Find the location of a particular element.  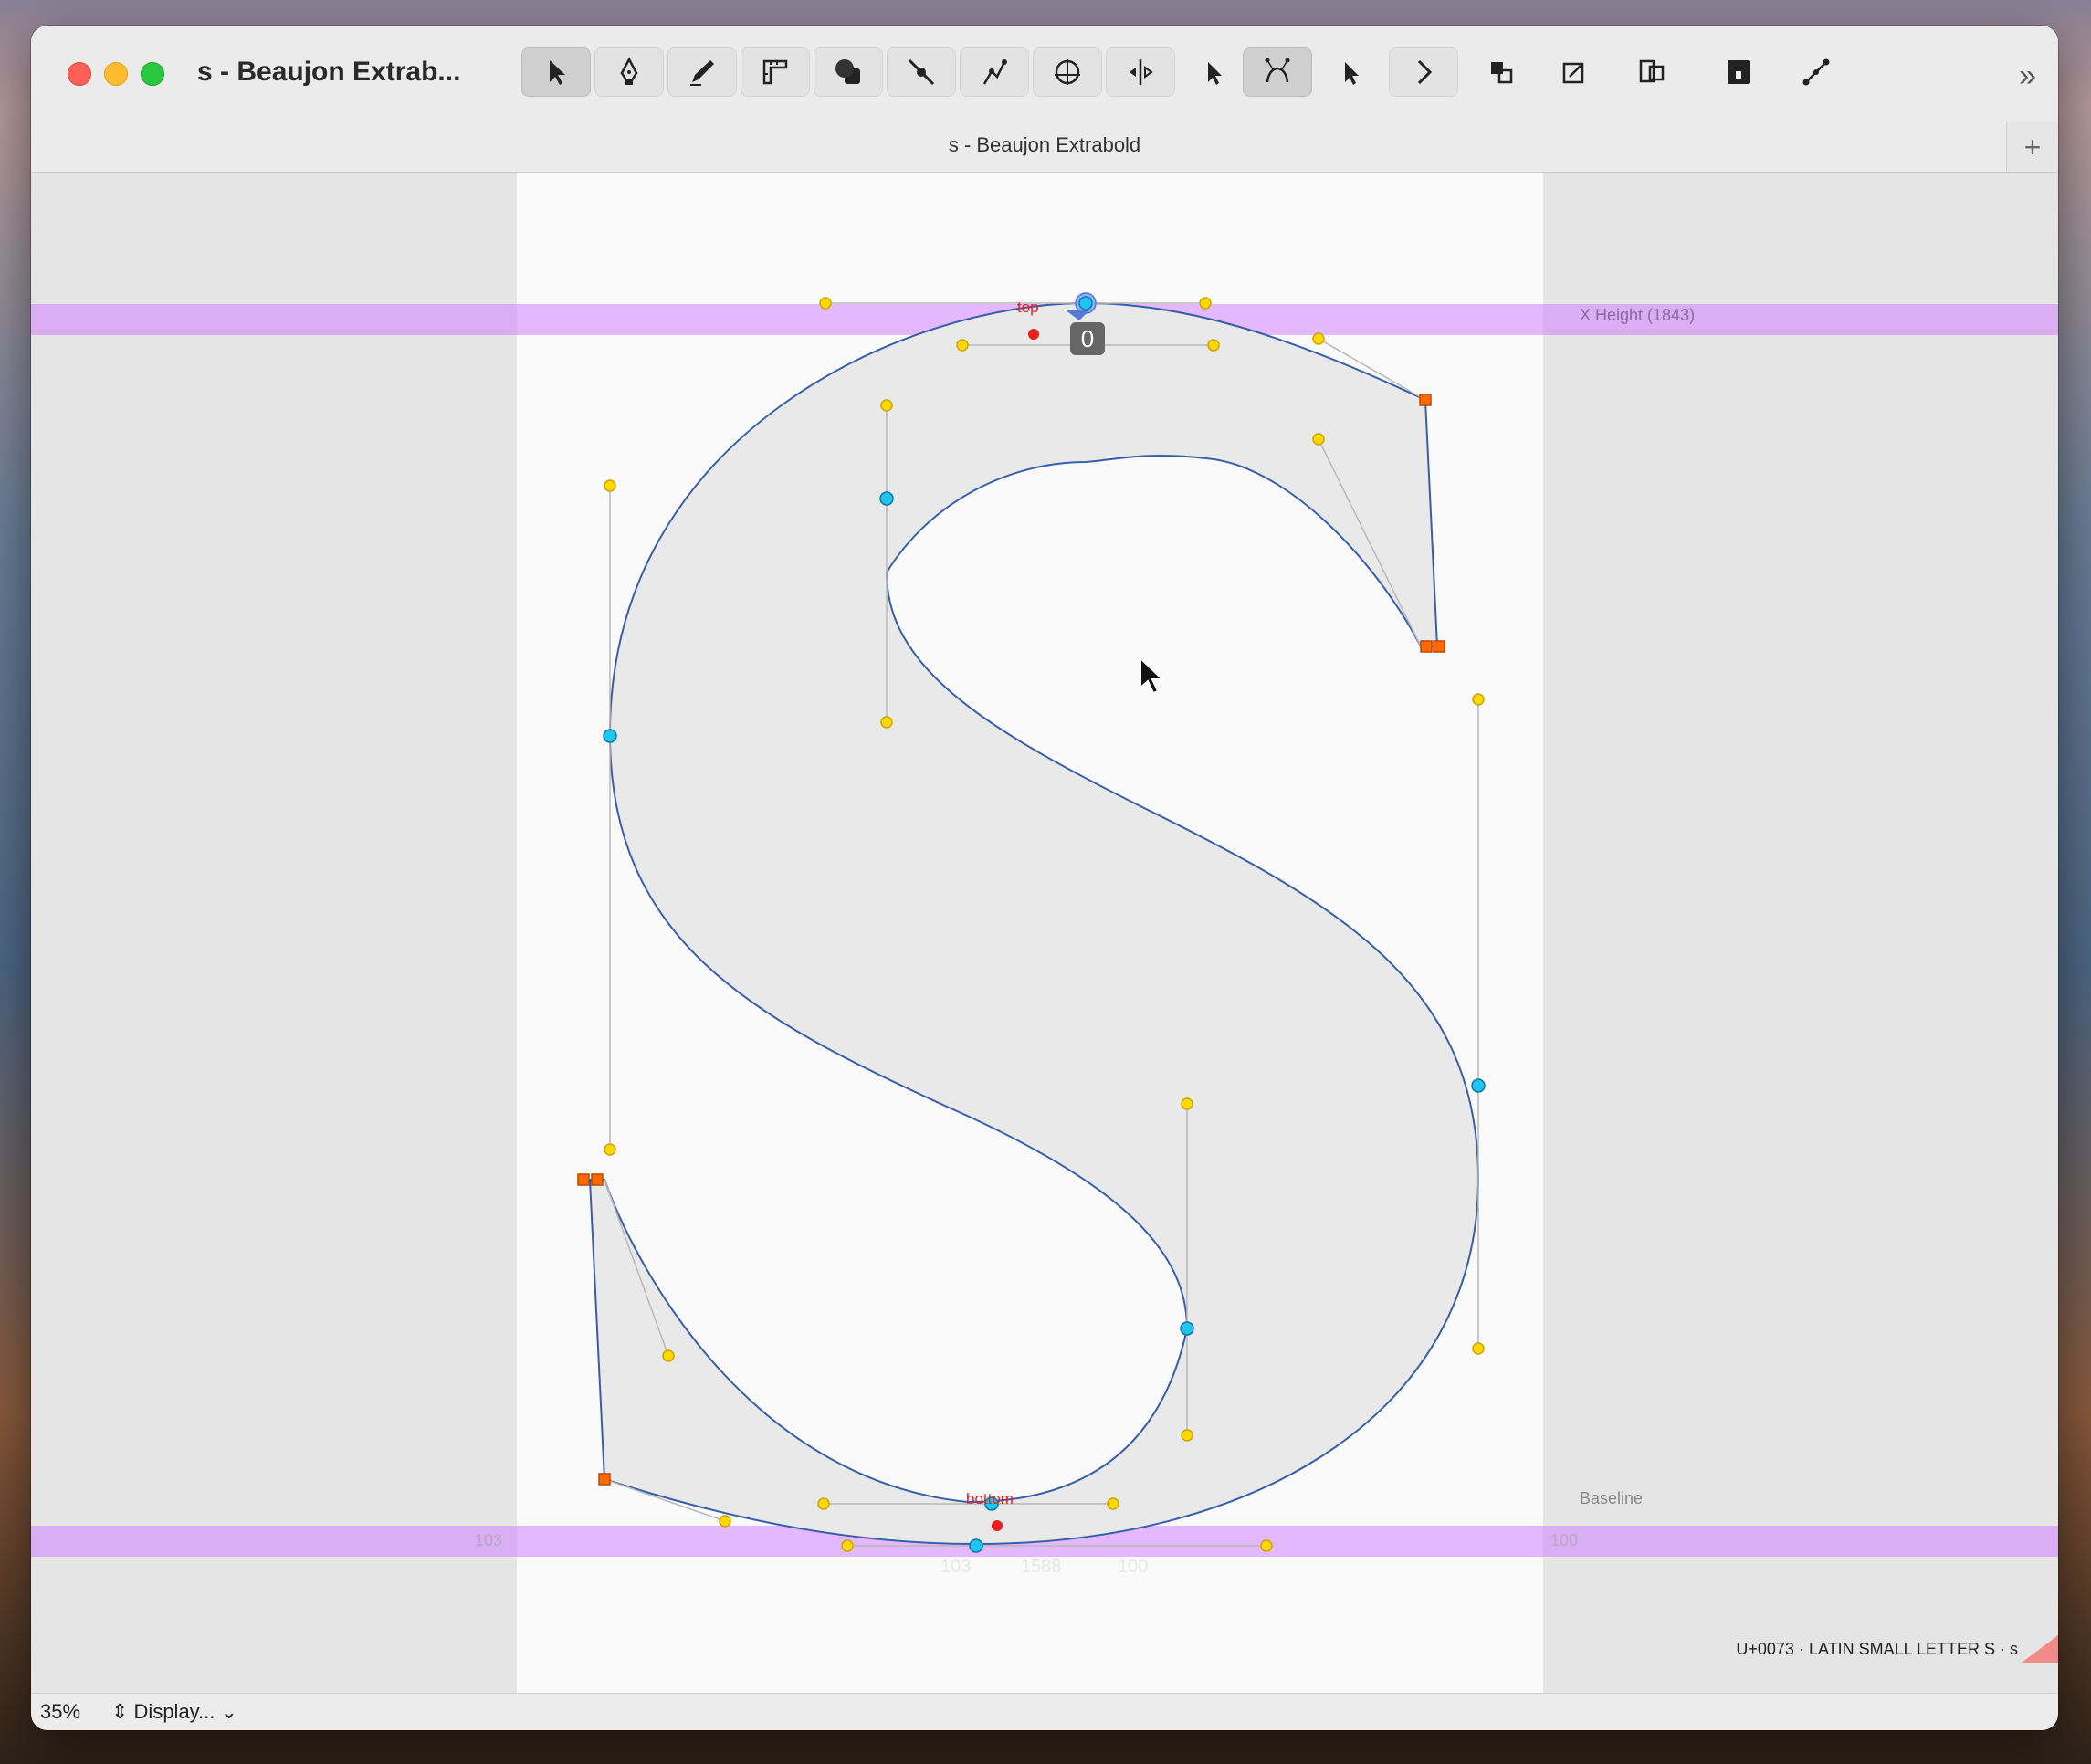

display-menu: ⇕ Display... ⌄ is located at coordinates (174, 1712).